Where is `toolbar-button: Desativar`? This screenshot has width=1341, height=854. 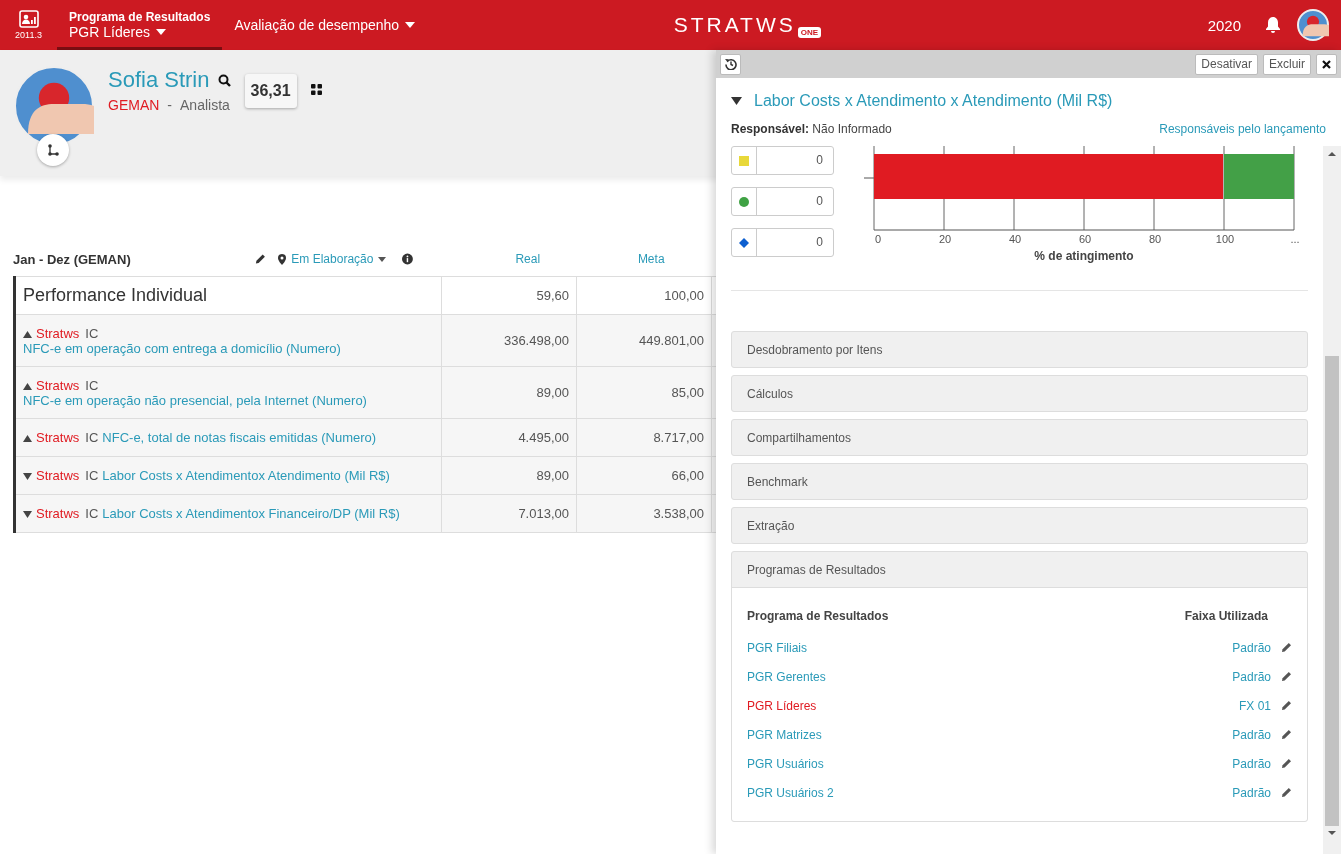
toolbar-button: Desativar is located at coordinates (1226, 64).